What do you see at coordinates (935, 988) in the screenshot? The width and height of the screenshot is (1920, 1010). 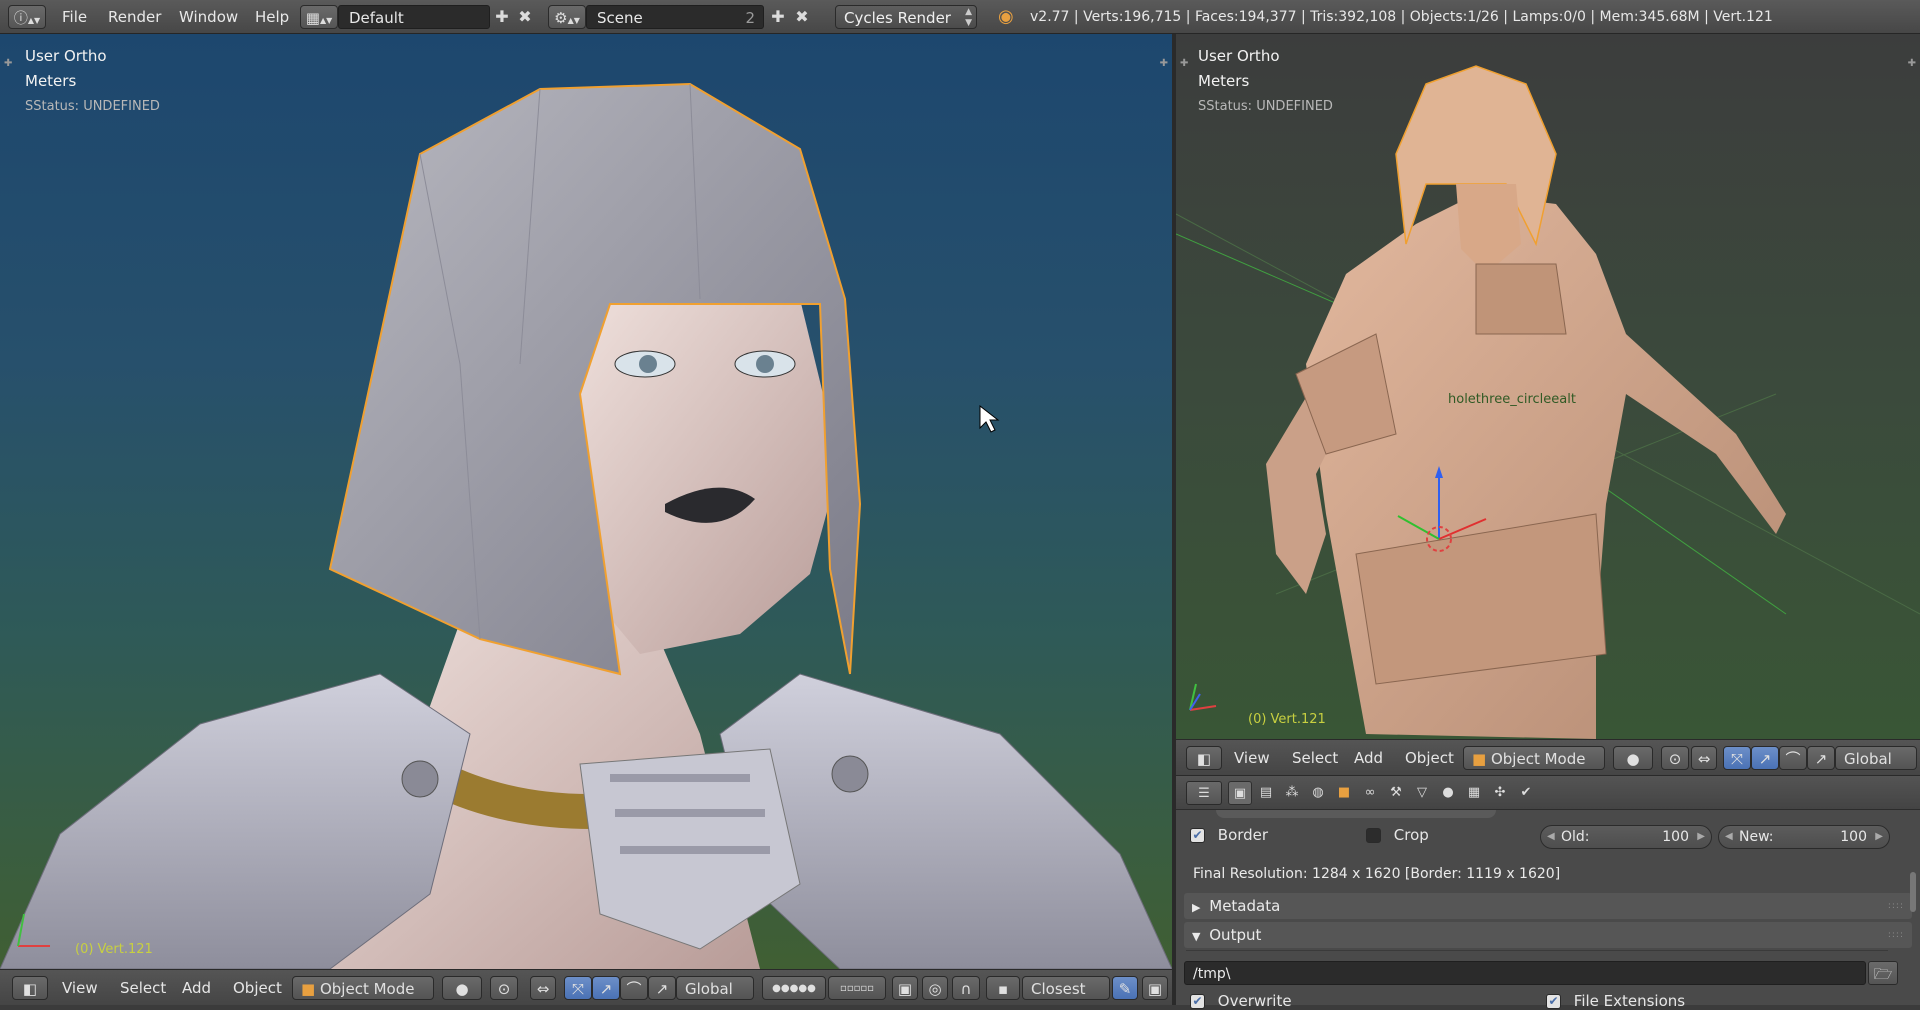 I see `proportional-edit-button: ◎` at bounding box center [935, 988].